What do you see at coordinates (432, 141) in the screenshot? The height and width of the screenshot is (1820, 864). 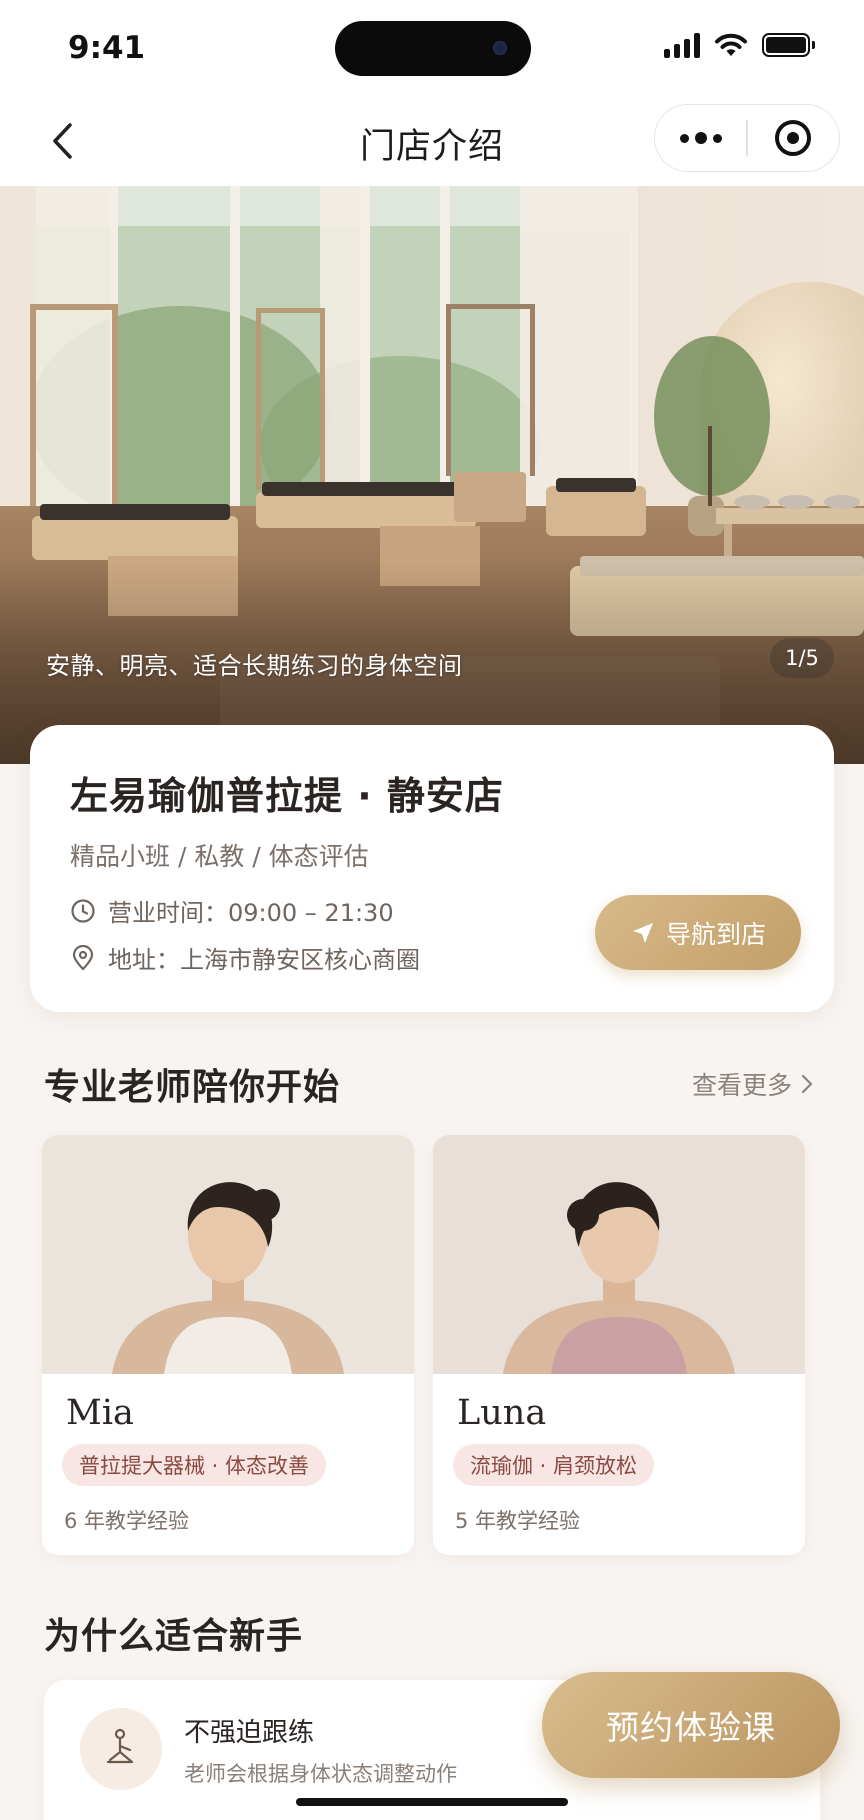 I see `nav-bar: 门店介绍` at bounding box center [432, 141].